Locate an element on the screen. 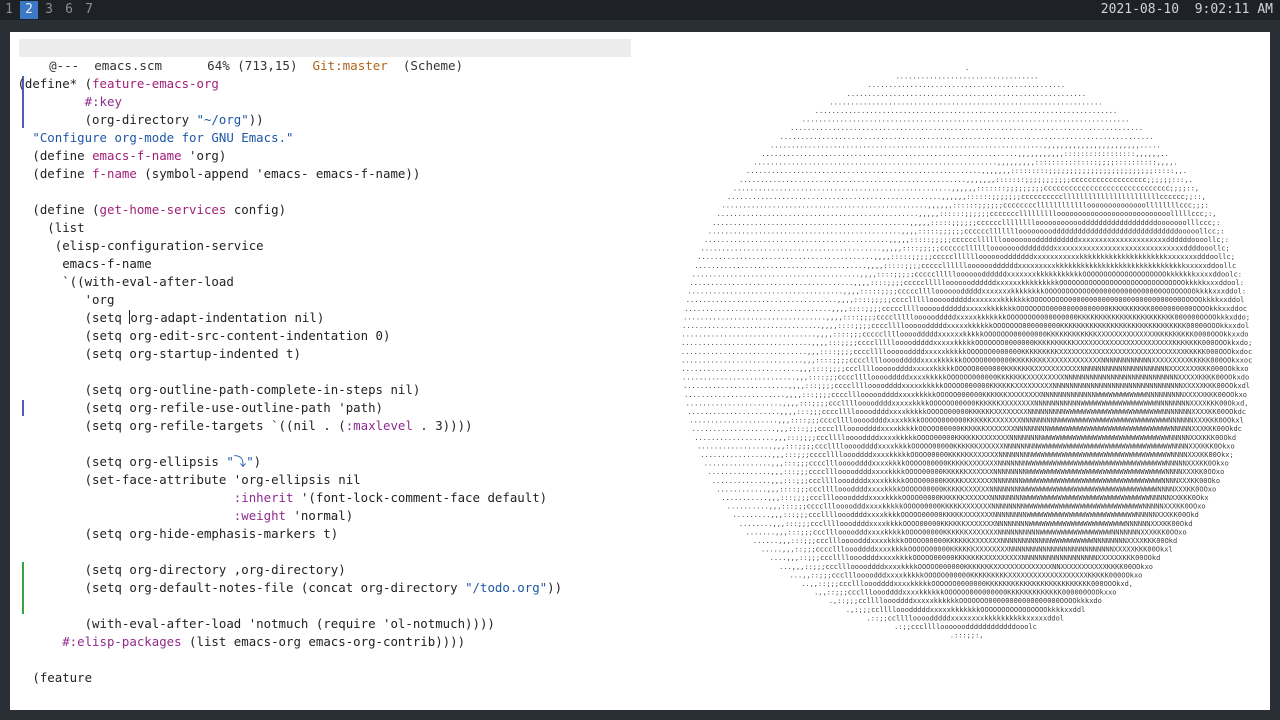 This screenshot has height=720, width=1280. code-line: (org-directory "~/org")) is located at coordinates (325, 120).